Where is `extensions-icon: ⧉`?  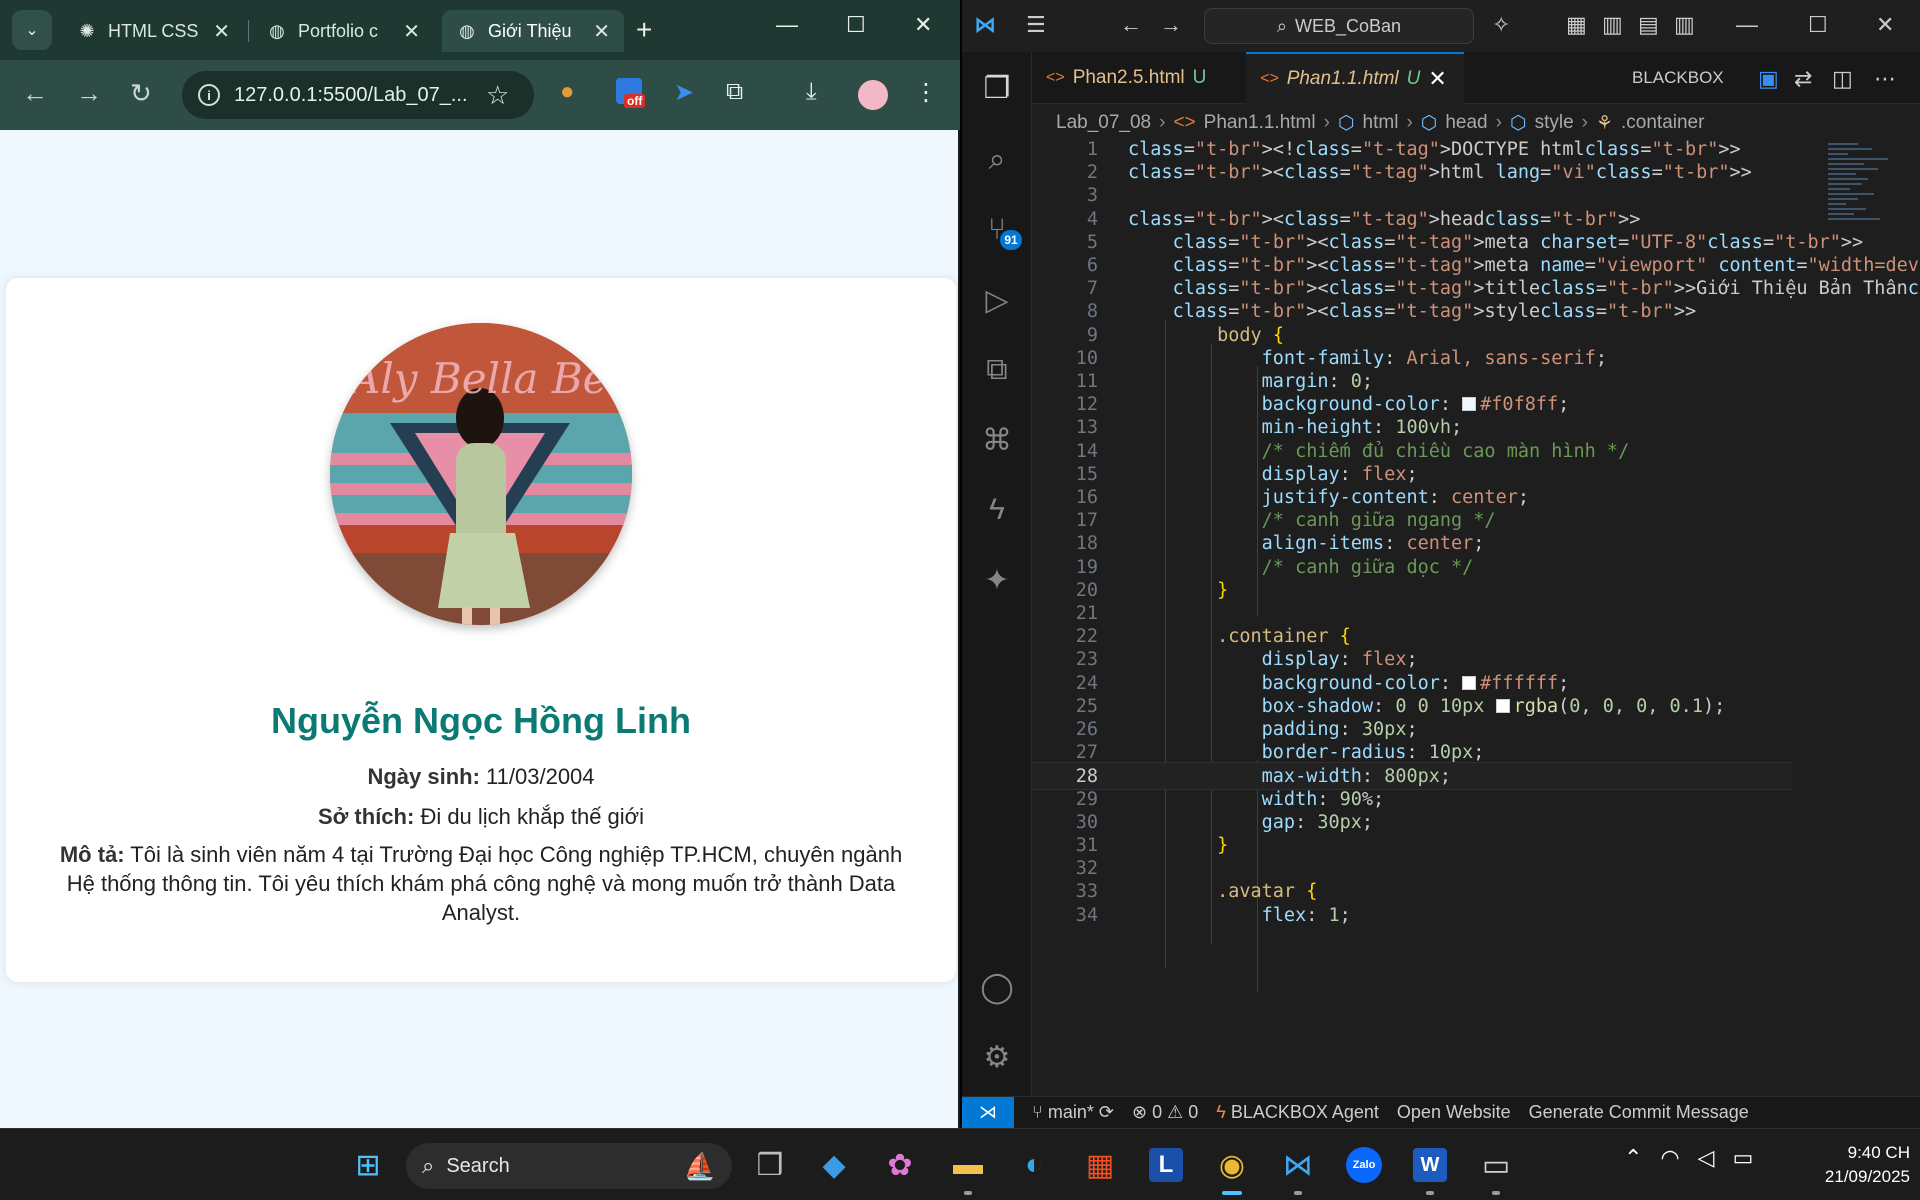
extensions-icon: ⧉ is located at coordinates (997, 370).